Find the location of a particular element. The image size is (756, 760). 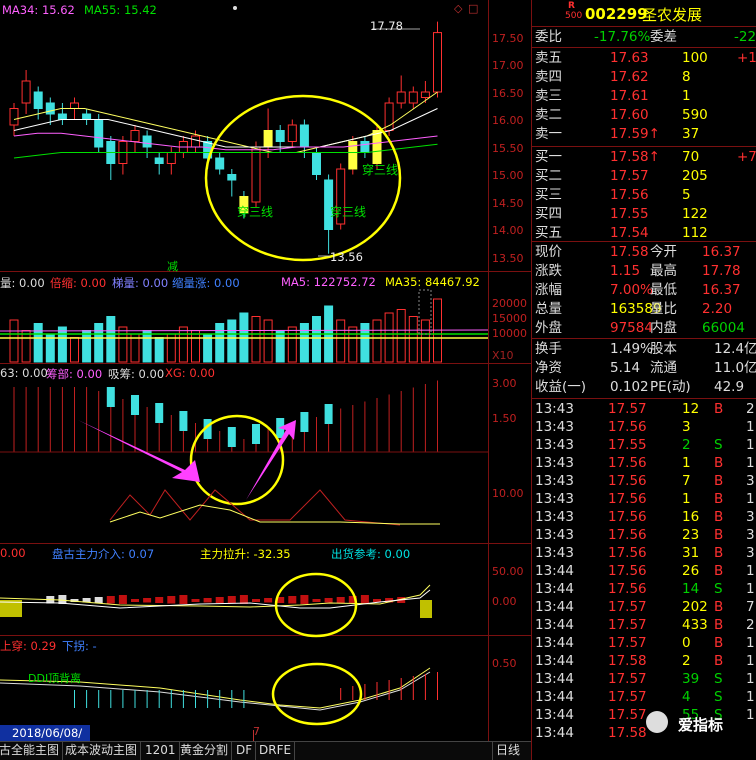

bid-label: 买五 is located at coordinates (548, 233).